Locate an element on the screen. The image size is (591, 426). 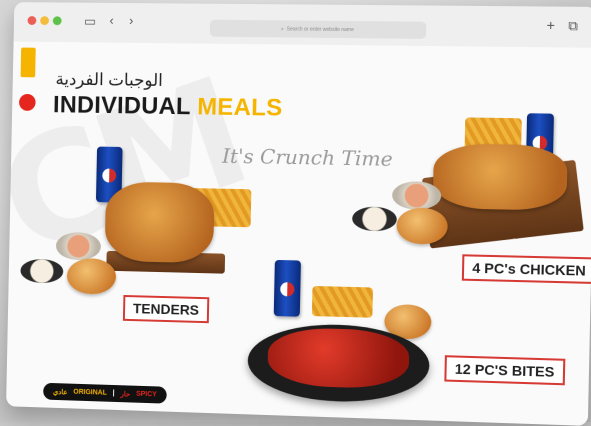
address-bar: ⌕ Search or enter website name is located at coordinates (318, 29).